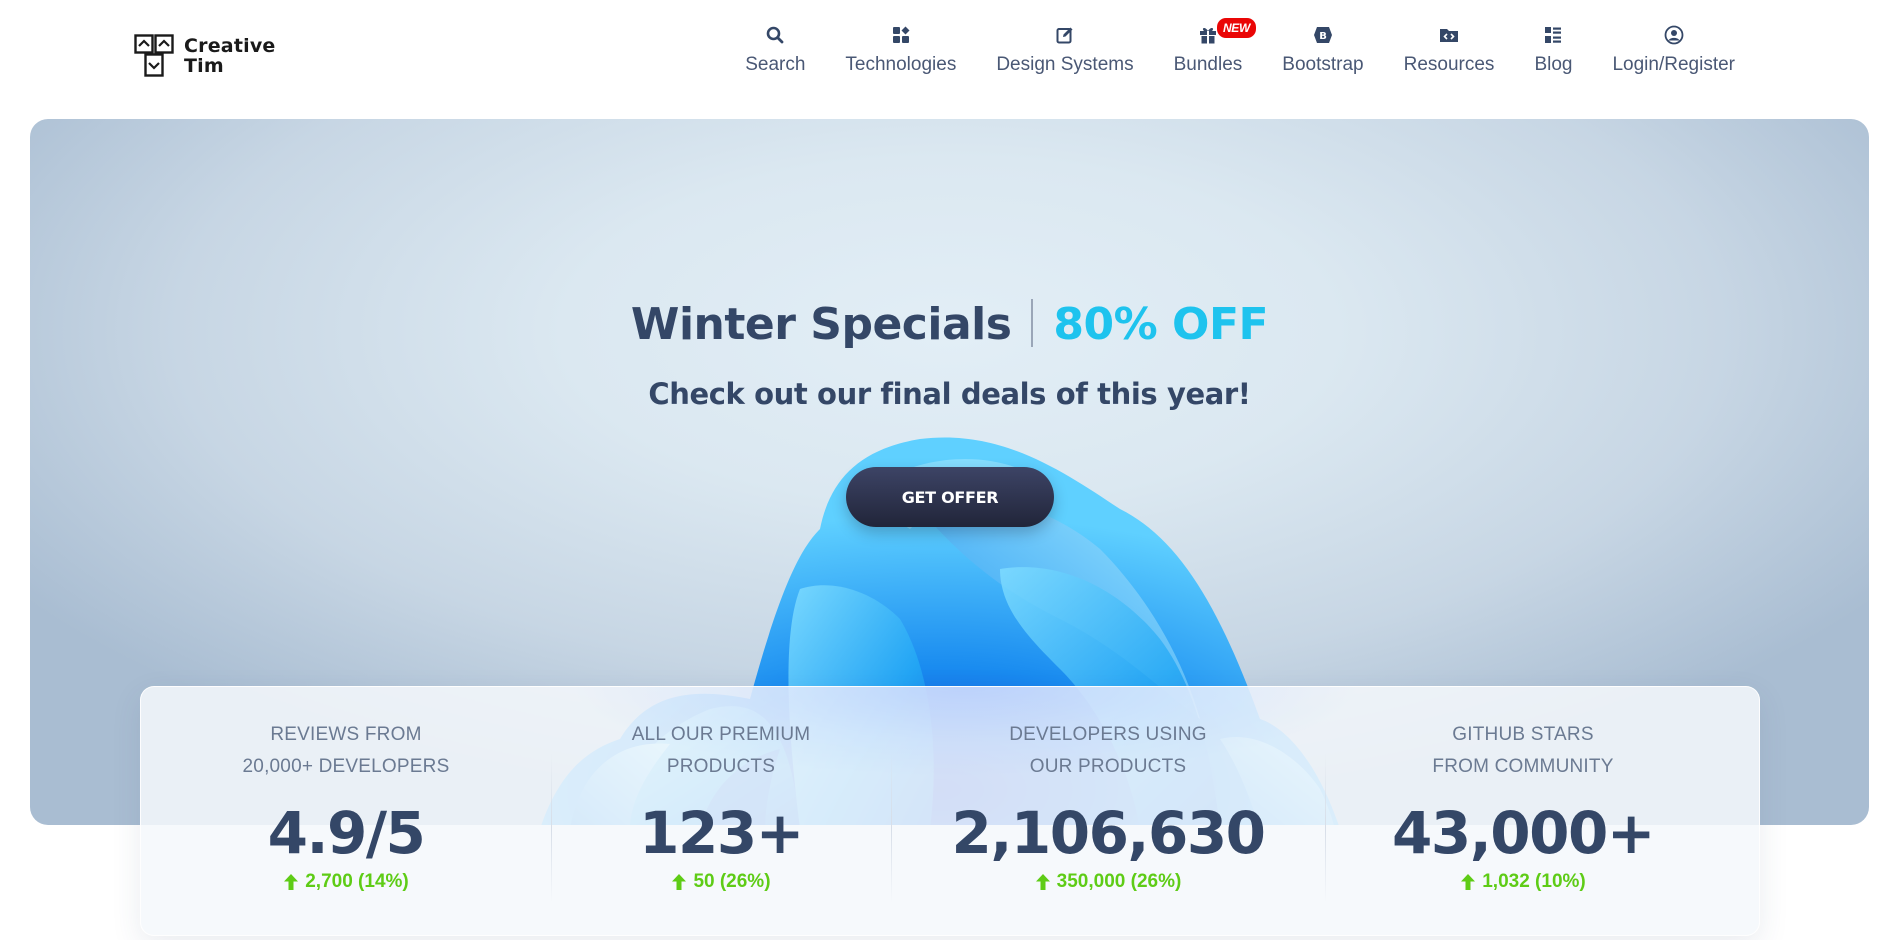 The image size is (1901, 940). I want to click on brand-logo: Creative Tim, so click(205, 56).